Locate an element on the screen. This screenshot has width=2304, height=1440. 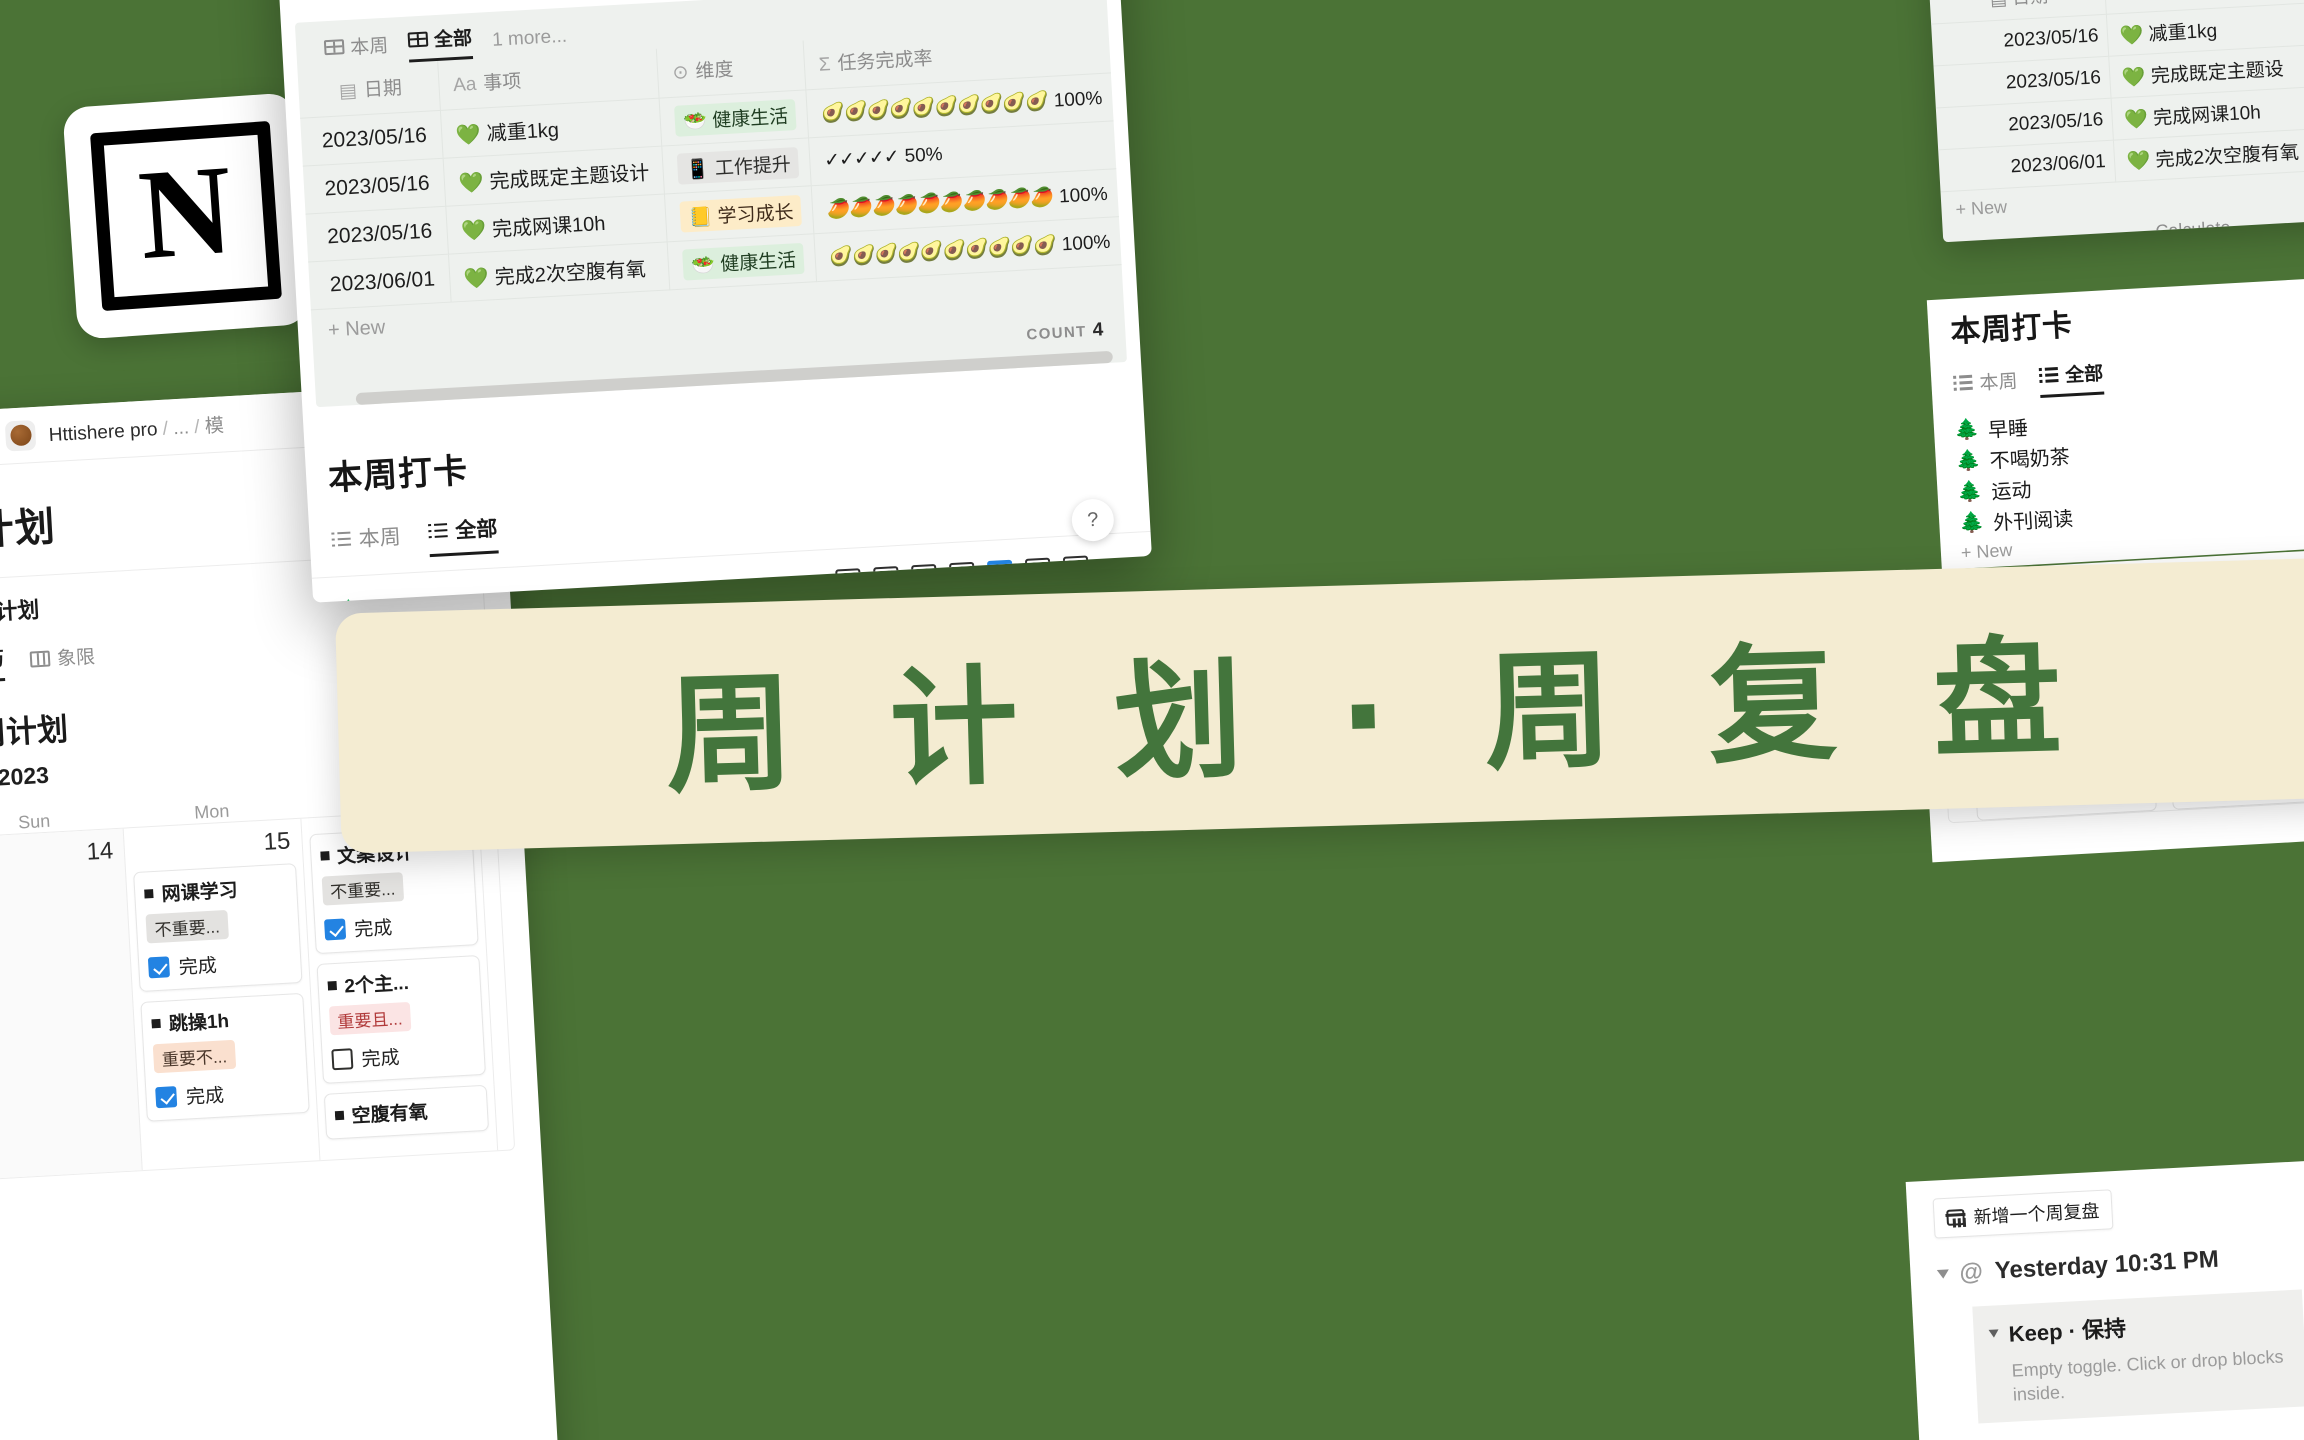
task-card: 跳操1h 重要不... 完成 is located at coordinates (225, 1057).